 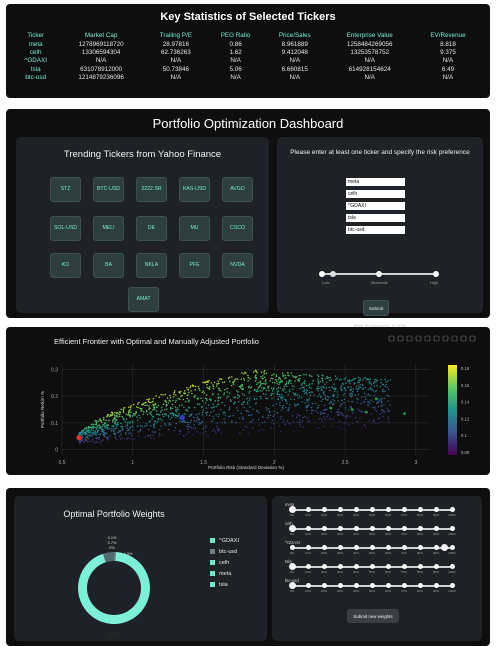 What do you see at coordinates (194, 228) in the screenshot?
I see `ticker-button: MU` at bounding box center [194, 228].